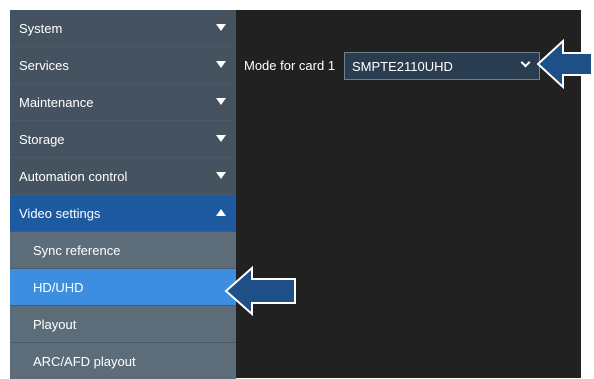 The height and width of the screenshot is (379, 594). Describe the element at coordinates (123, 102) in the screenshot. I see `sidebar-item-maintenance: Maintenance` at that location.